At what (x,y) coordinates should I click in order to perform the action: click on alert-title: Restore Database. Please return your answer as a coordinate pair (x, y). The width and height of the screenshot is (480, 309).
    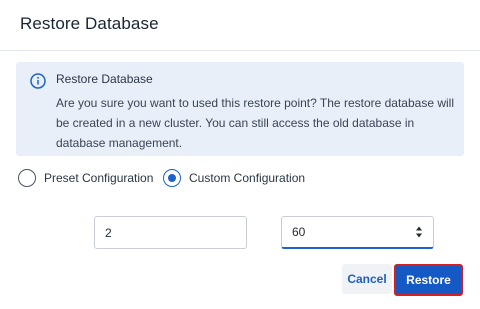
    Looking at the image, I should click on (104, 79).